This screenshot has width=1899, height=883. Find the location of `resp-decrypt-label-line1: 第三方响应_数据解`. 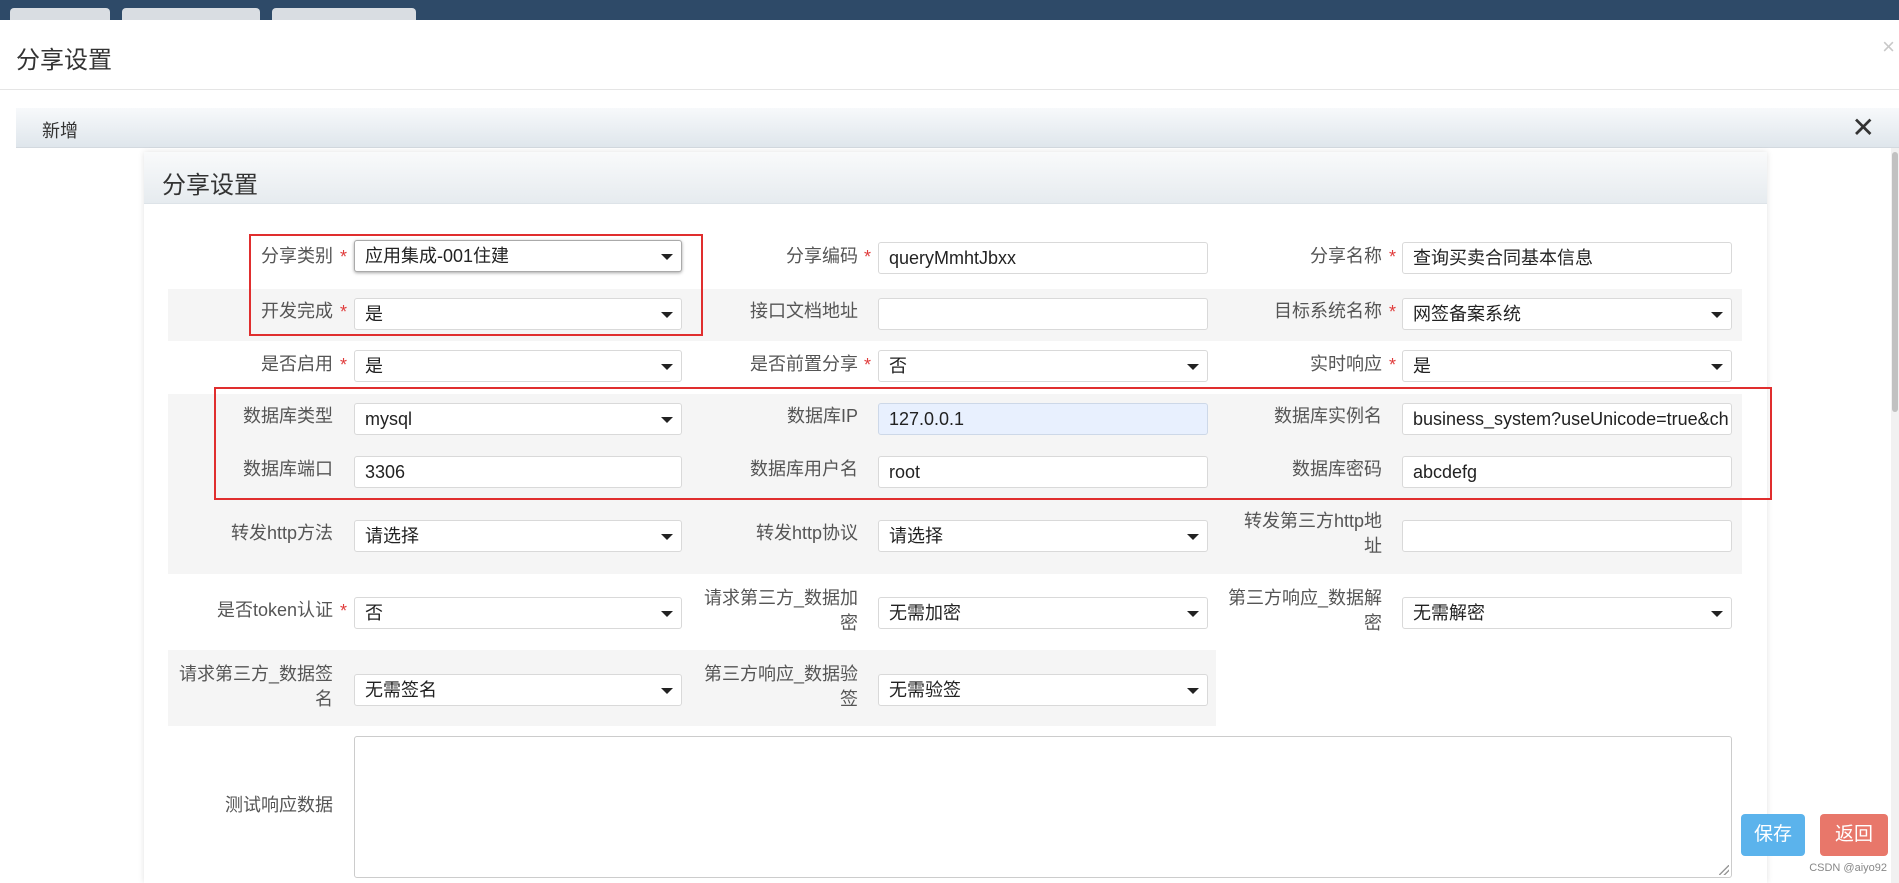

resp-decrypt-label-line1: 第三方响应_数据解 is located at coordinates (1304, 598).